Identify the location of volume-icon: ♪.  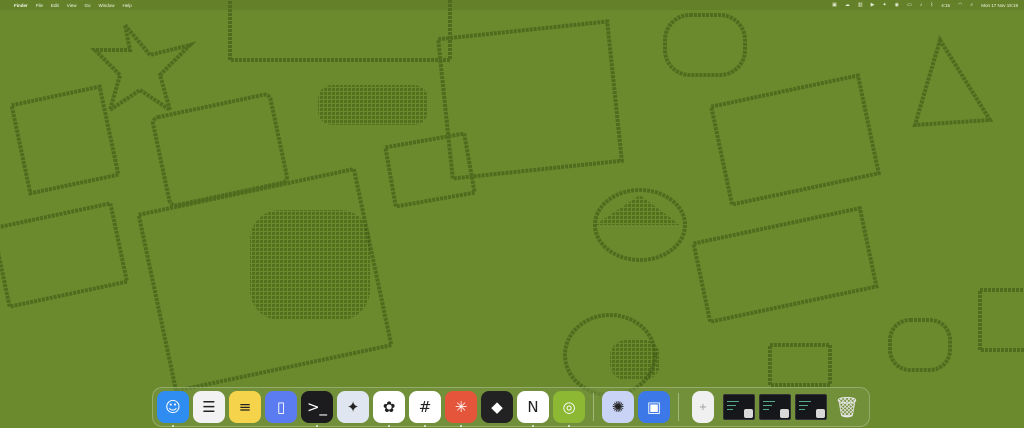
(921, 5).